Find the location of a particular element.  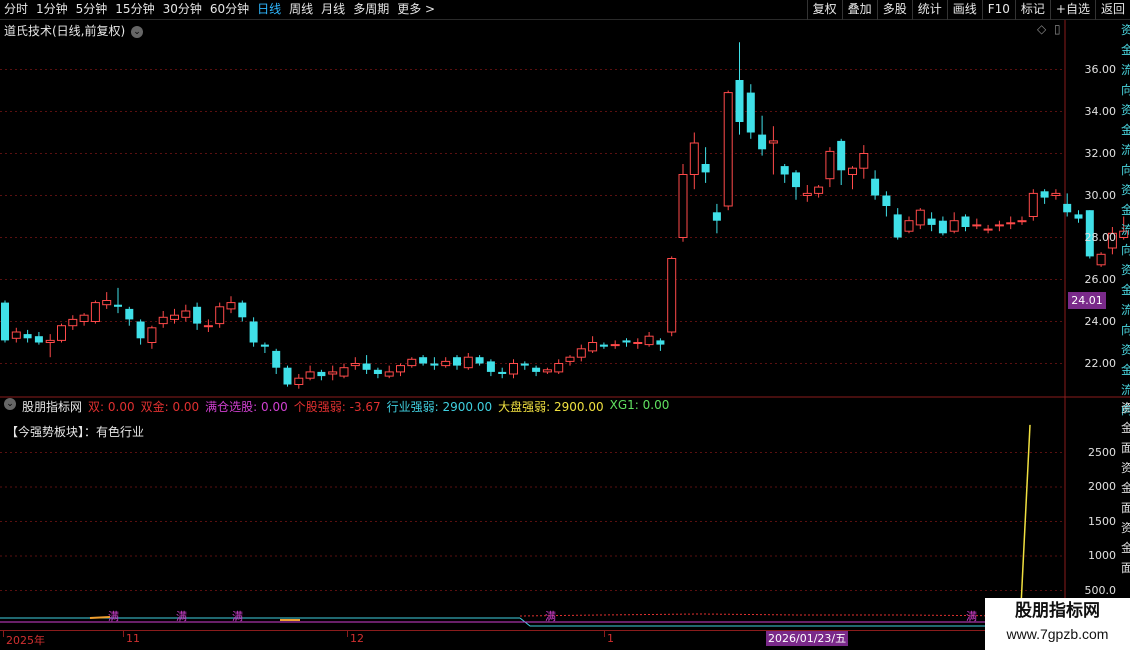

toolbar-button: 复权 is located at coordinates (824, 10).